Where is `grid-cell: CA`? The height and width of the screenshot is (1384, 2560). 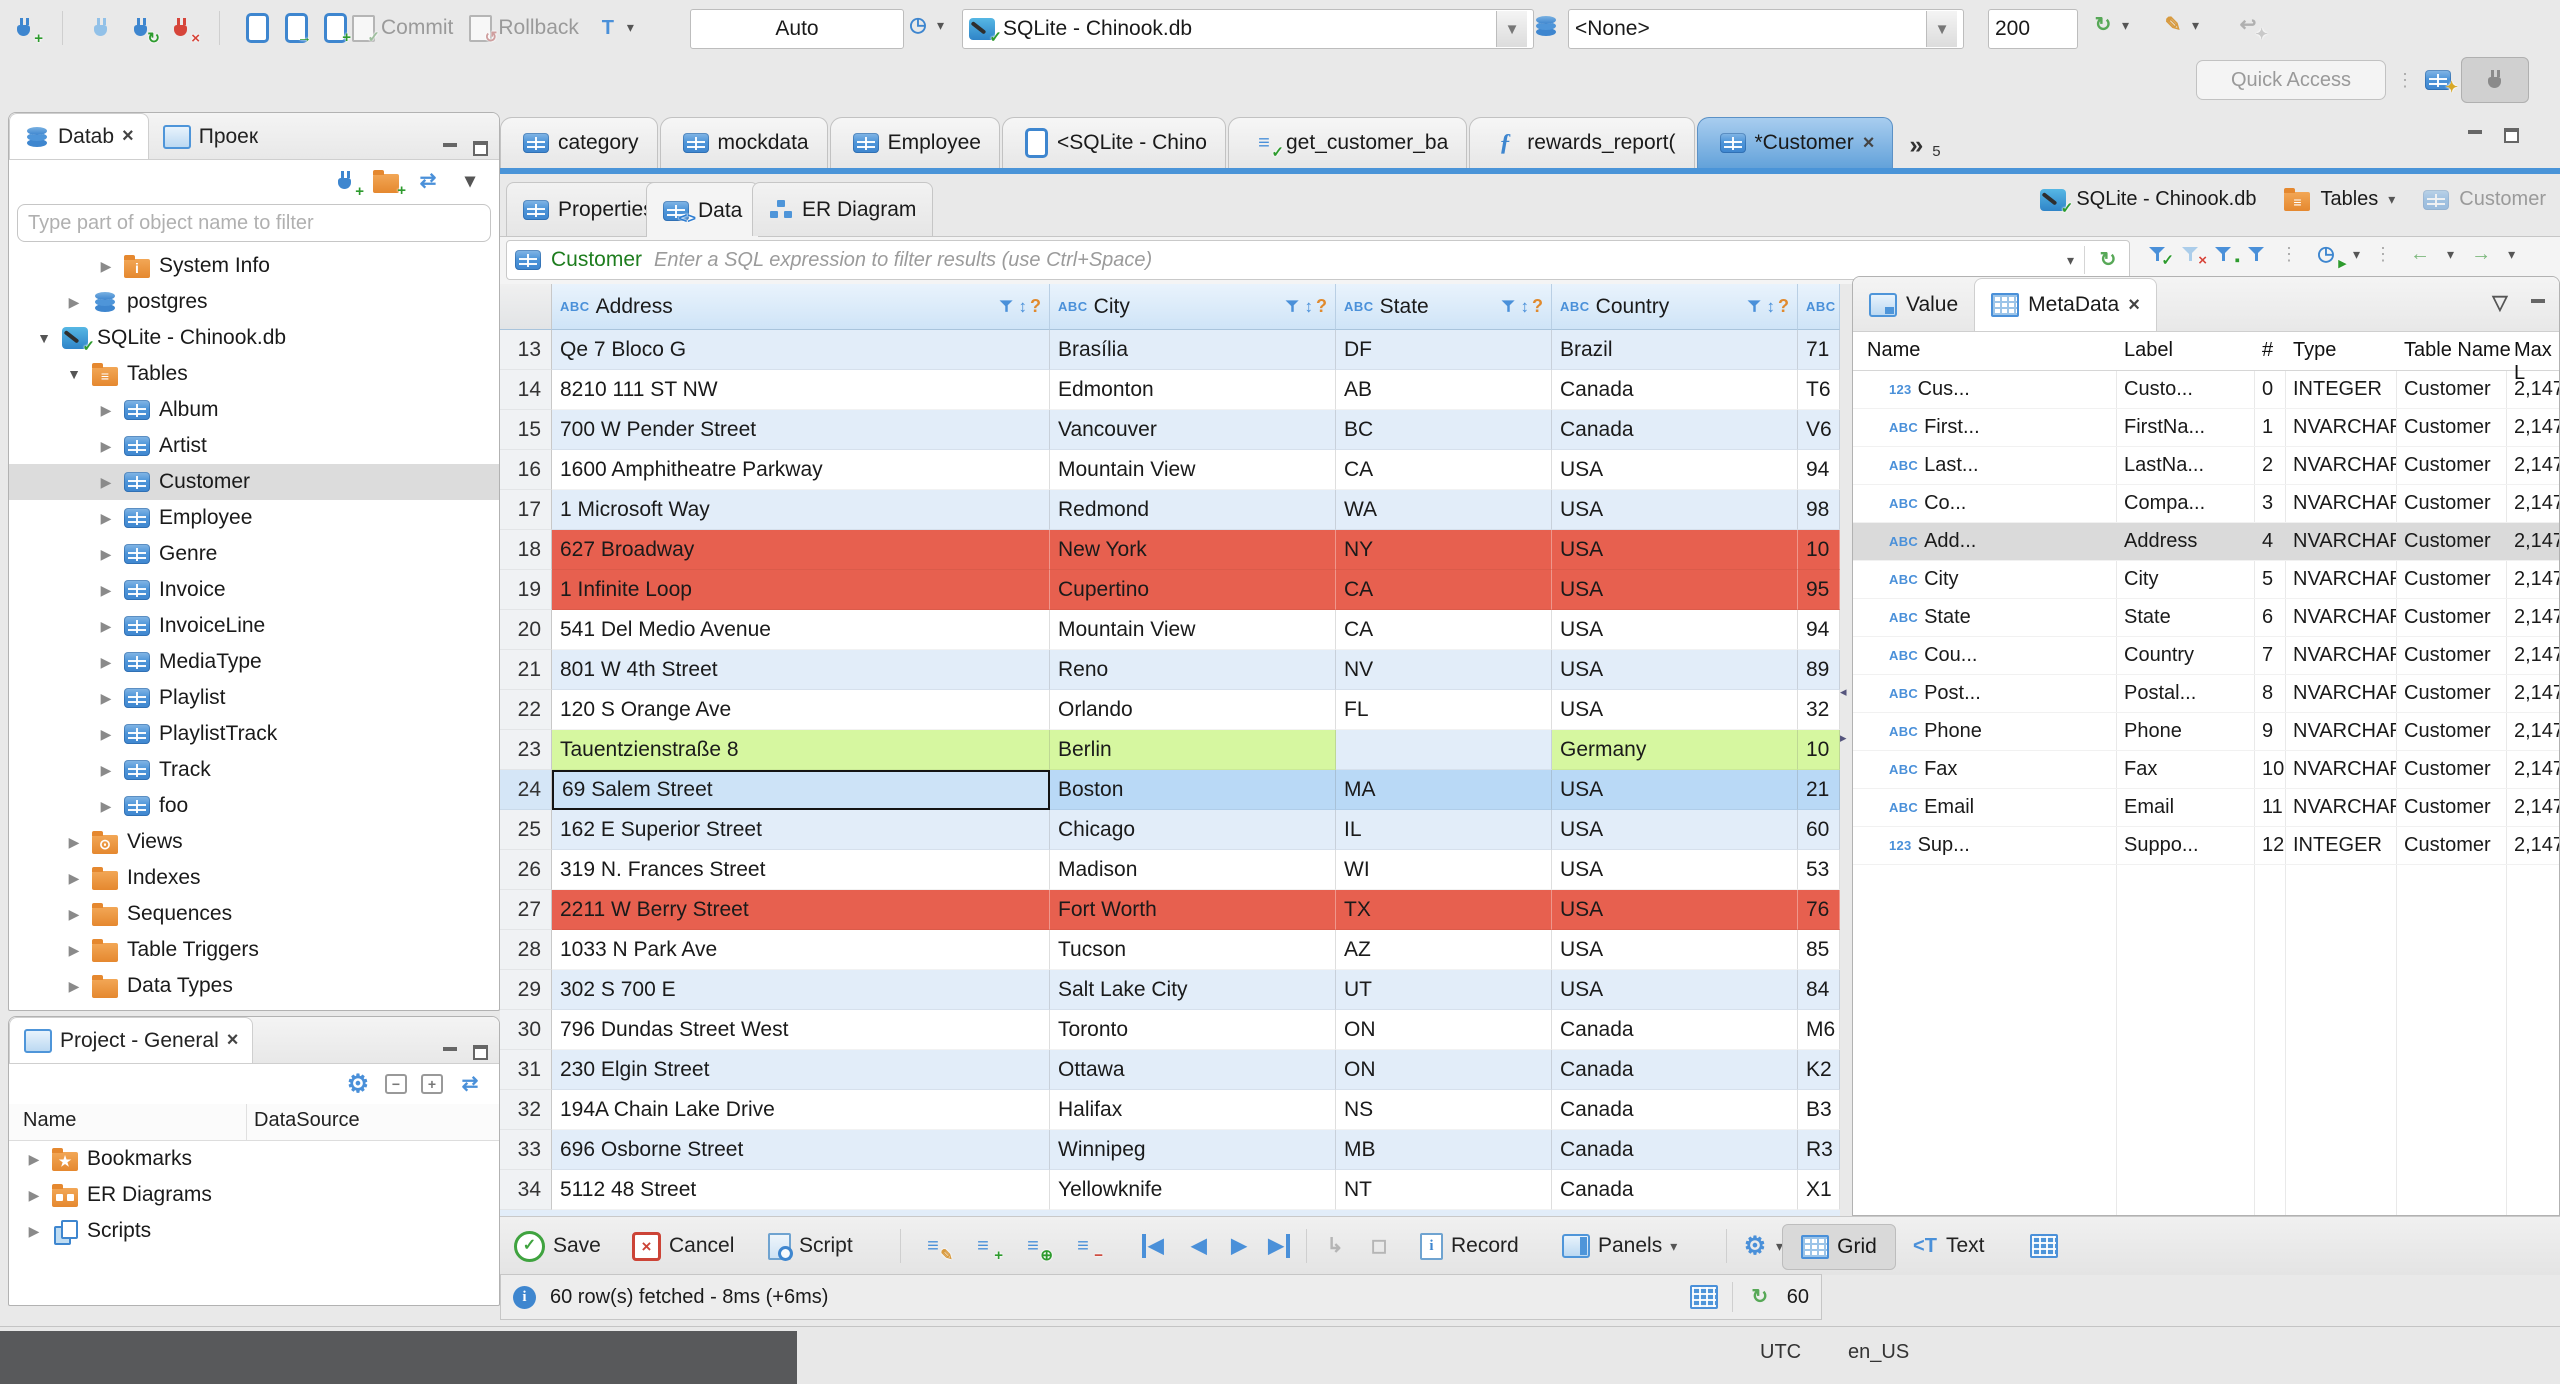
grid-cell: CA is located at coordinates (1444, 470).